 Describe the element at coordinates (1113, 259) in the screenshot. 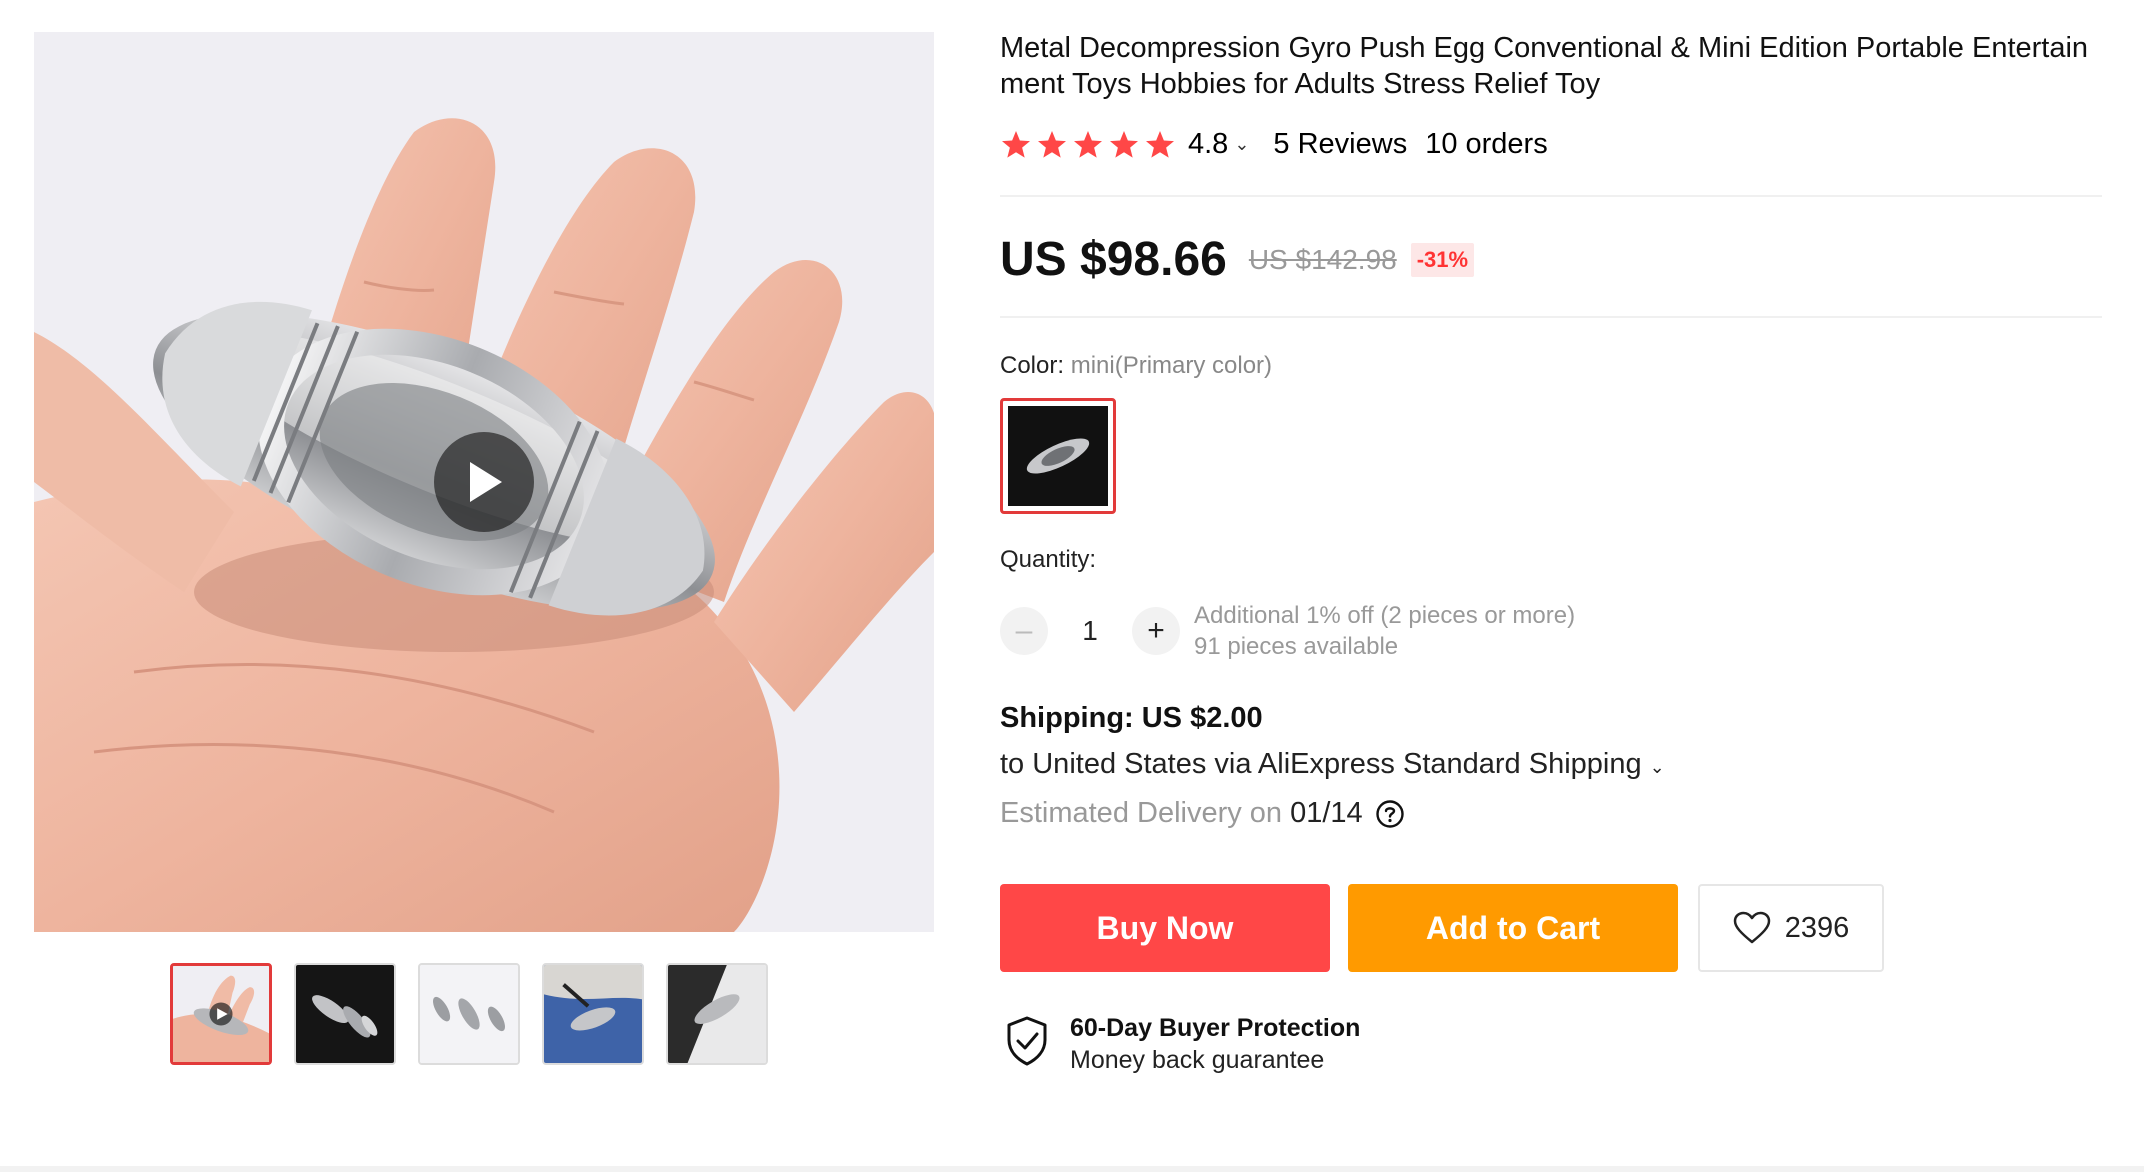

I see `current-price: US $98.66` at that location.